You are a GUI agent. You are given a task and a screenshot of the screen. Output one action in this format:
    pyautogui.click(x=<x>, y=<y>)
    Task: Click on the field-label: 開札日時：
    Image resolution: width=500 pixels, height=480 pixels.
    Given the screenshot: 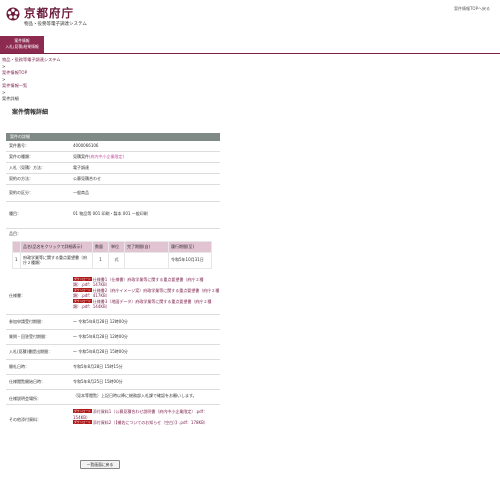 What is the action you would take?
    pyautogui.click(x=19, y=367)
    